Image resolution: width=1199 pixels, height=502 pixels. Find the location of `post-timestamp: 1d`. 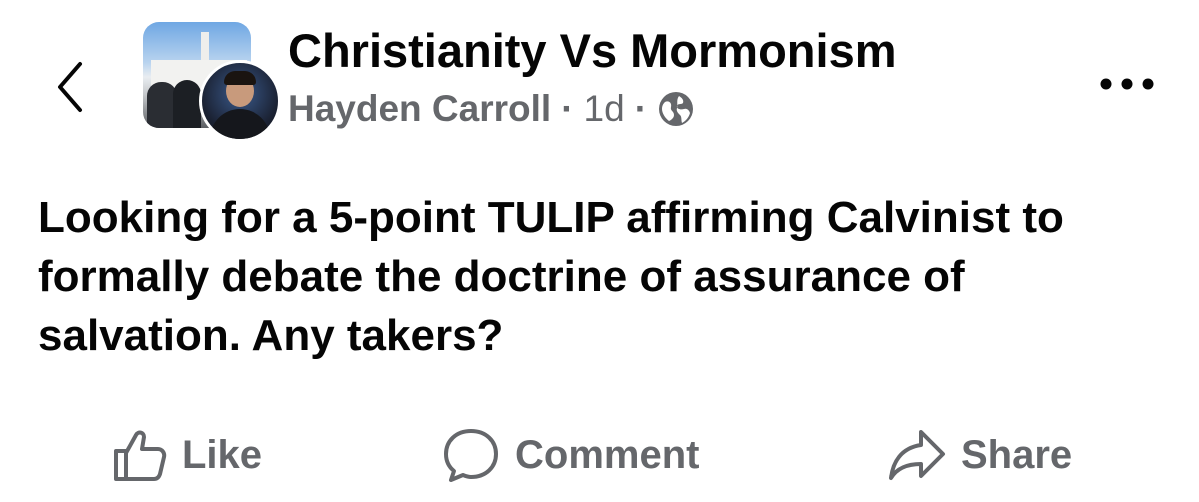

post-timestamp: 1d is located at coordinates (604, 109).